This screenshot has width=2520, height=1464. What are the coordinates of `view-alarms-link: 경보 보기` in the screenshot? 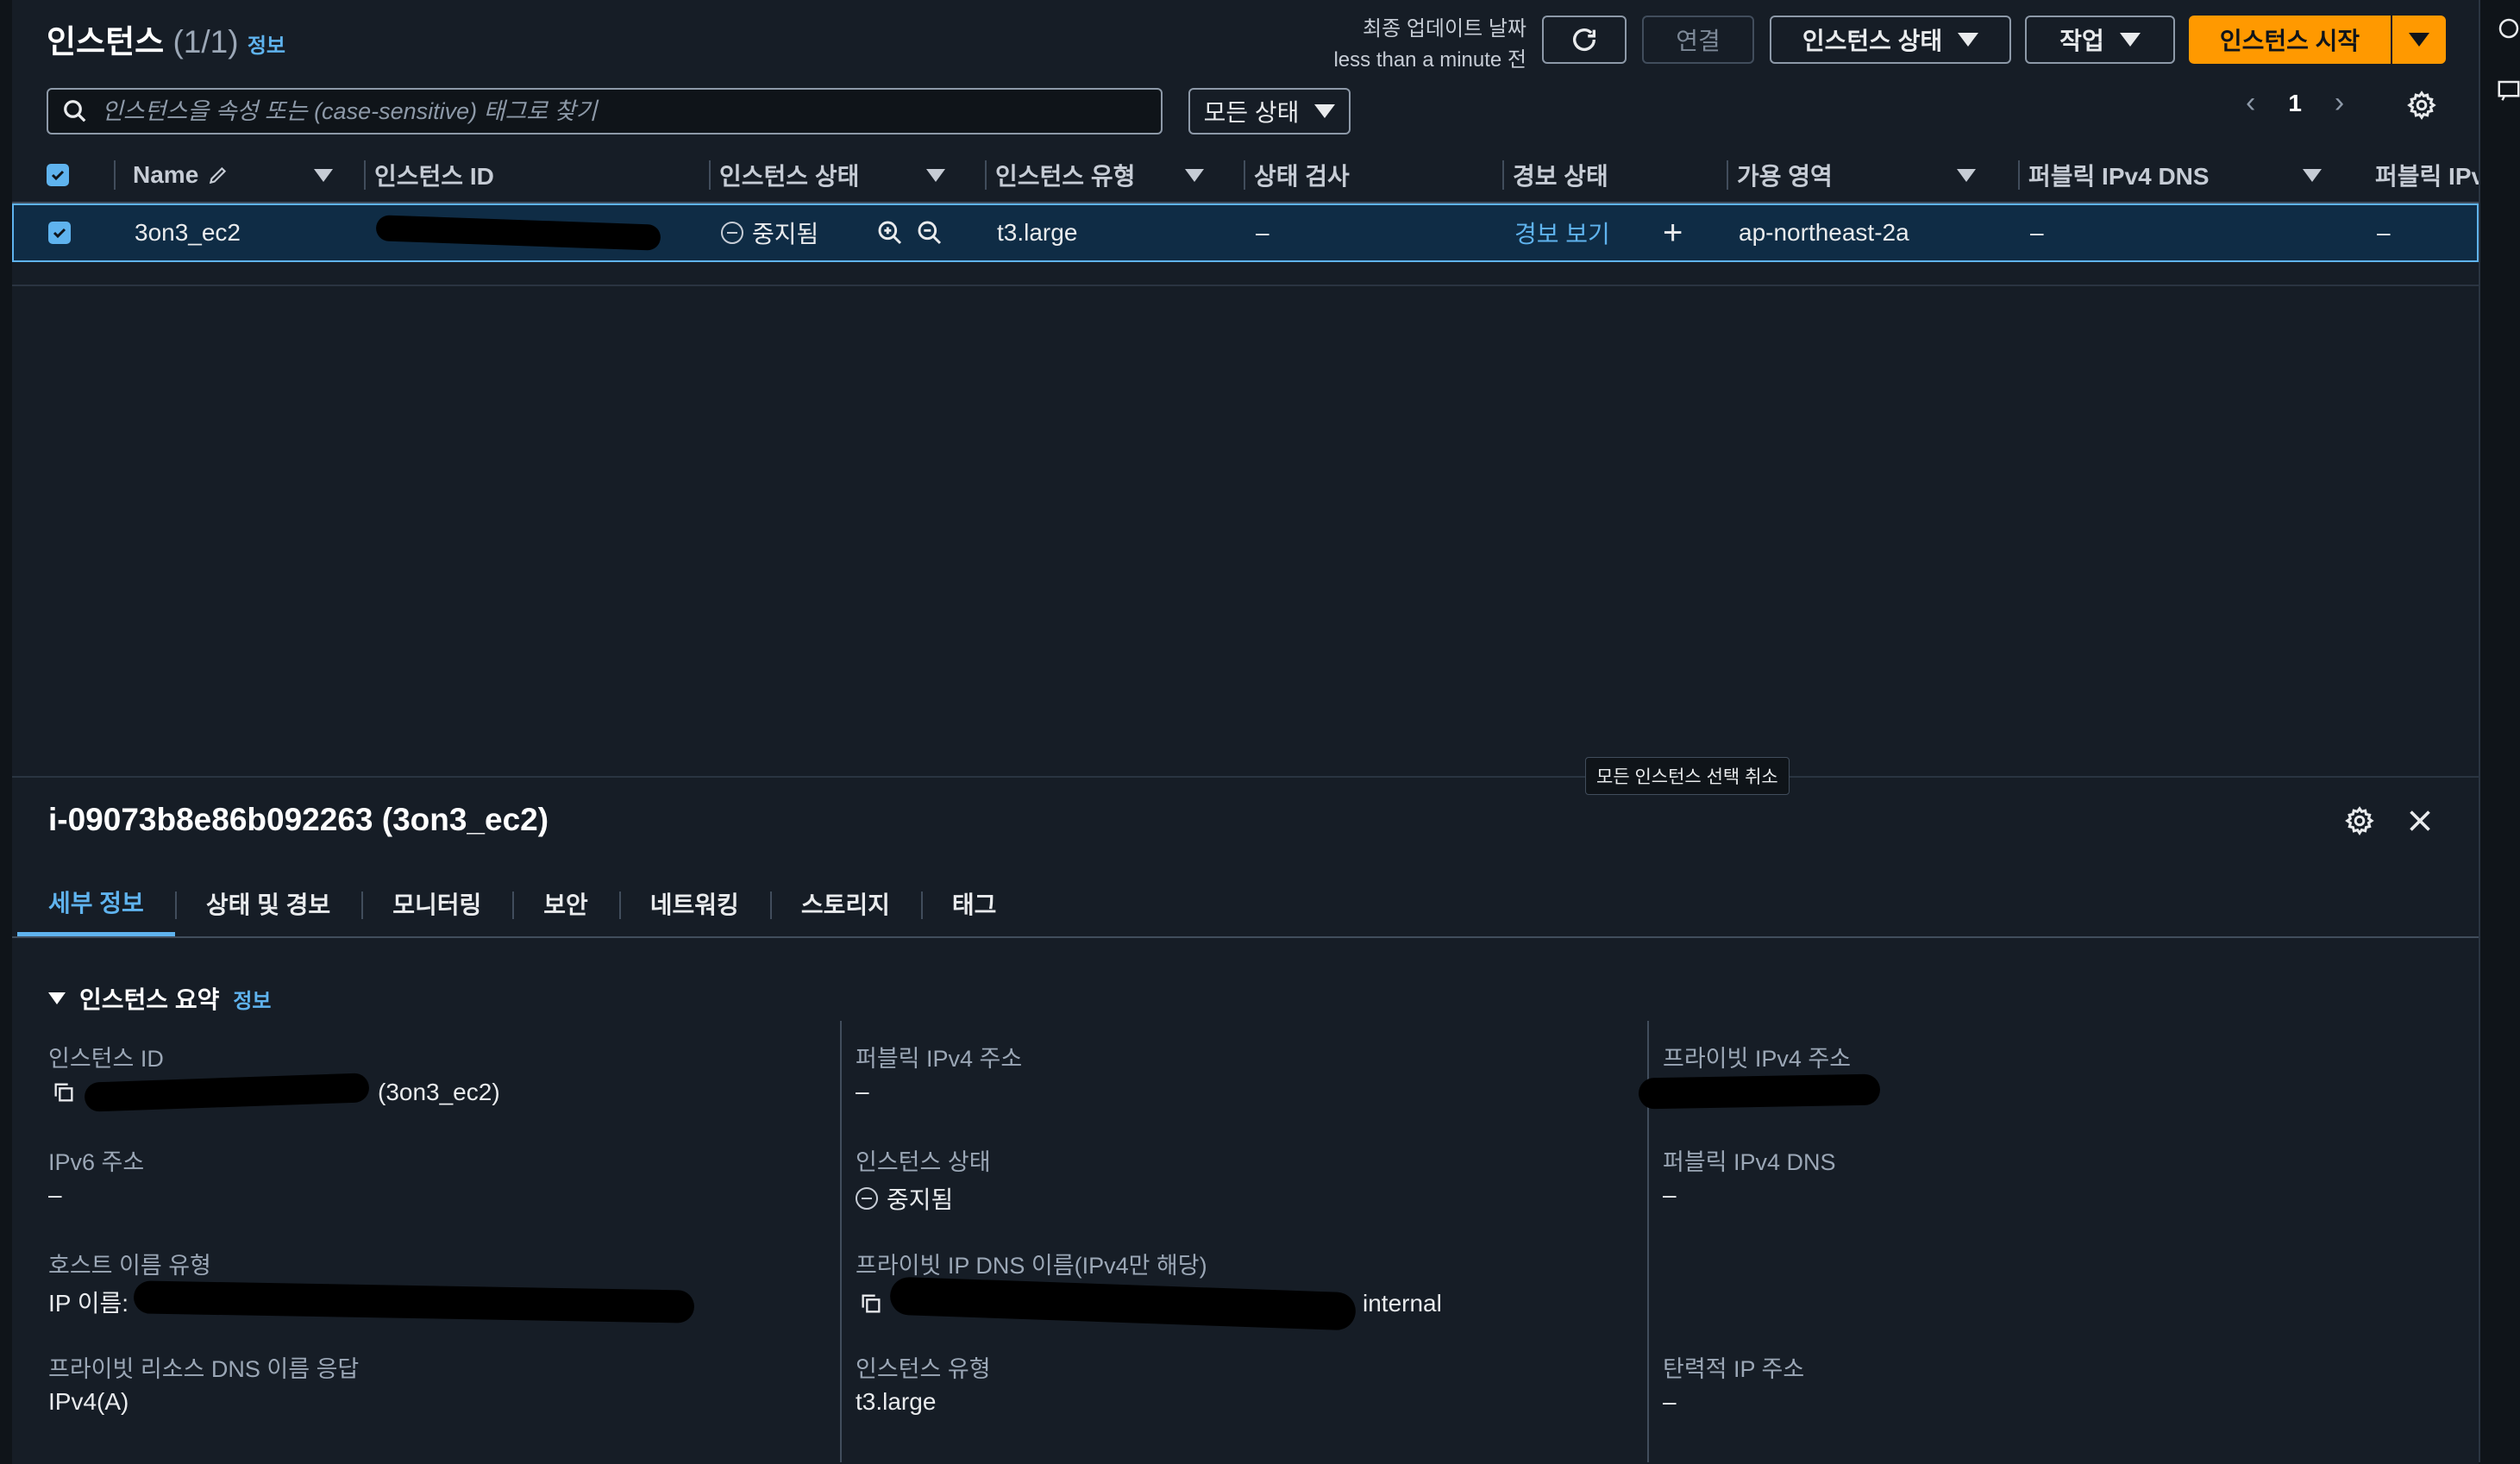 It's located at (1562, 233).